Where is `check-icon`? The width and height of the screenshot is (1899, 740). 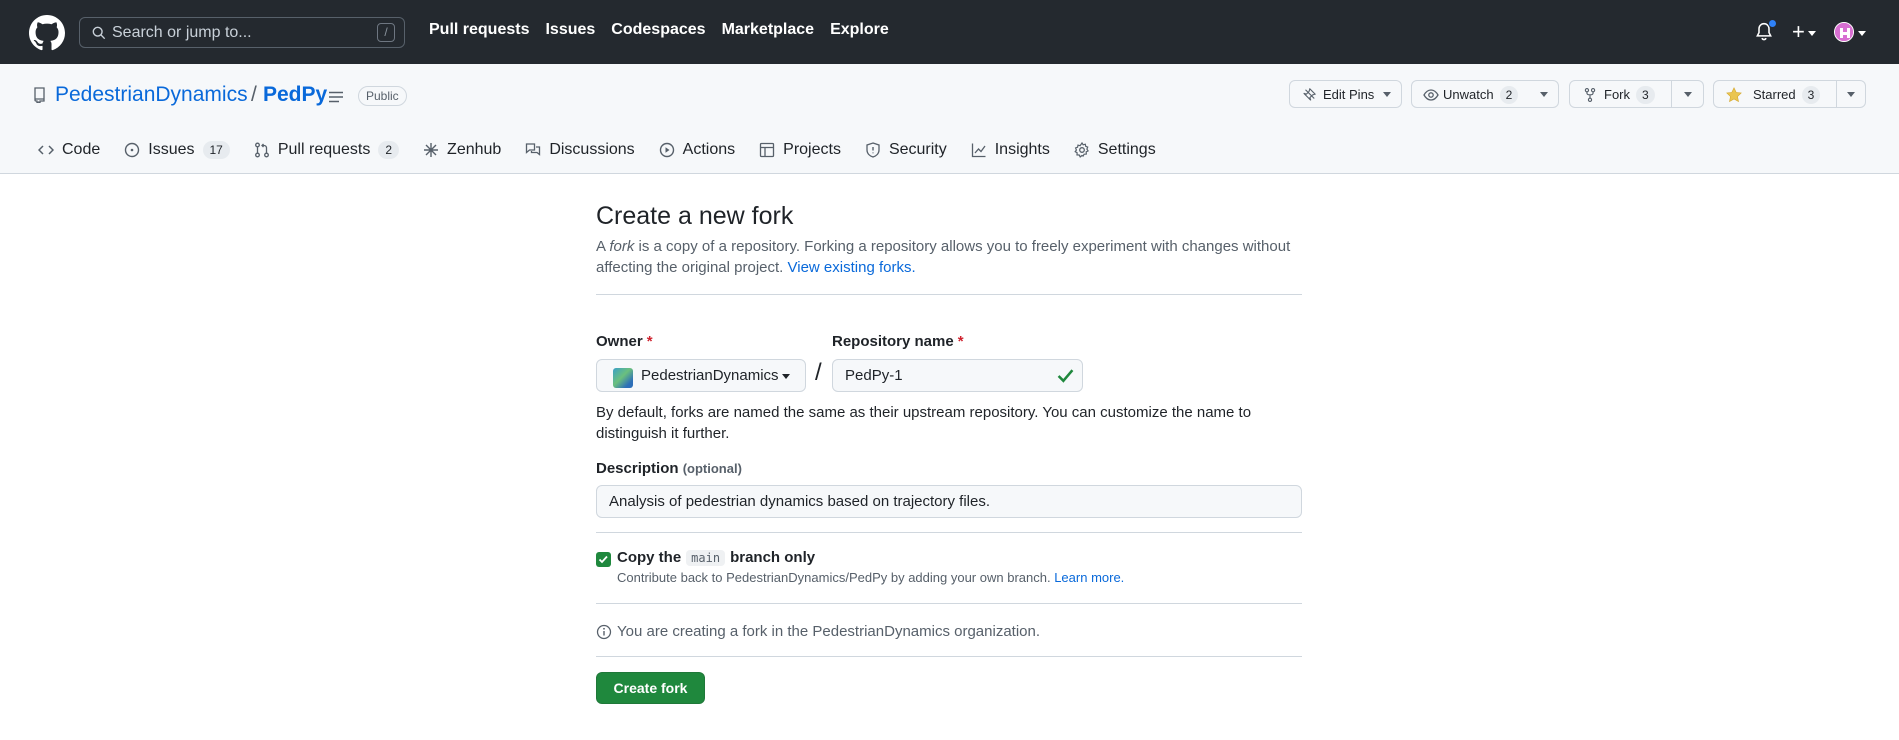 check-icon is located at coordinates (1065, 376).